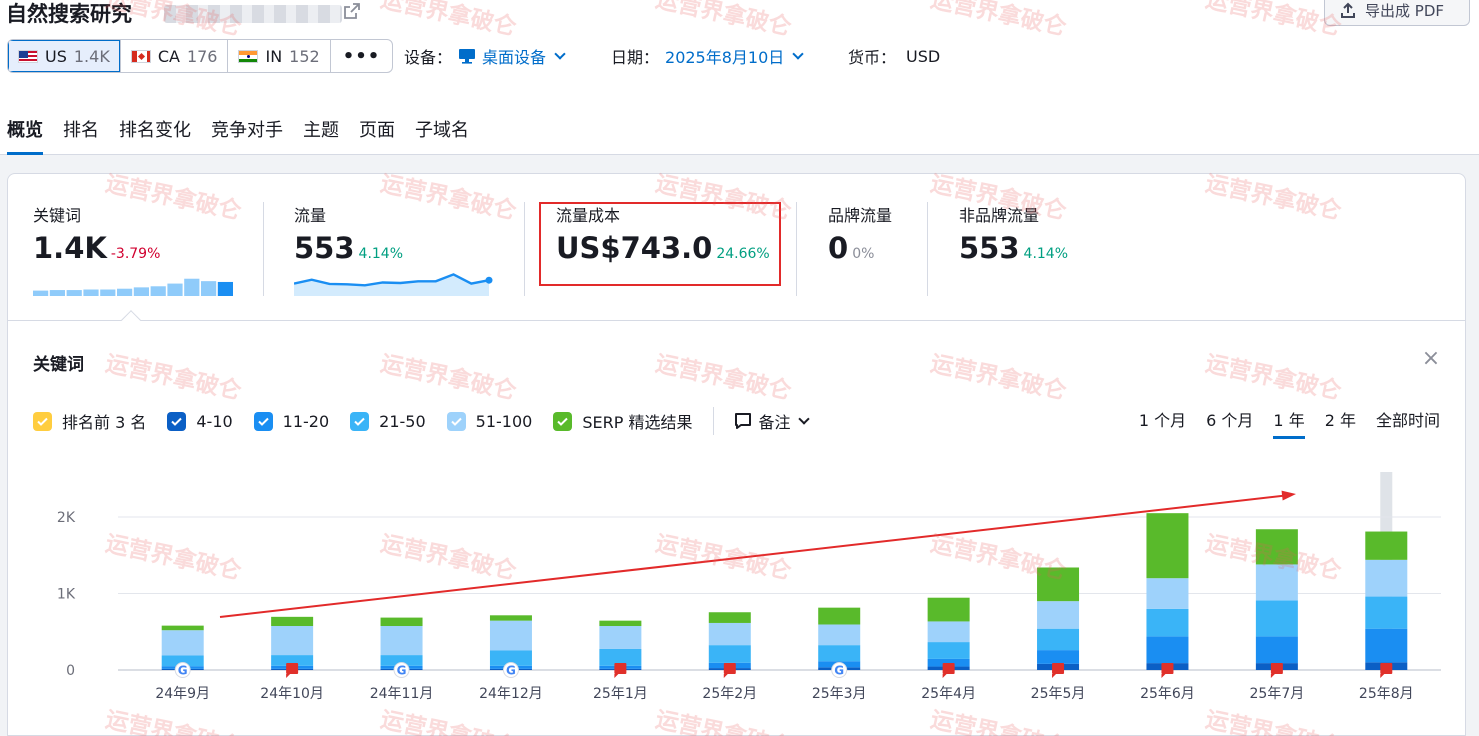 This screenshot has width=1479, height=736. What do you see at coordinates (89, 421) in the screenshot?
I see `legend-item-top3: 排名前 3 名` at bounding box center [89, 421].